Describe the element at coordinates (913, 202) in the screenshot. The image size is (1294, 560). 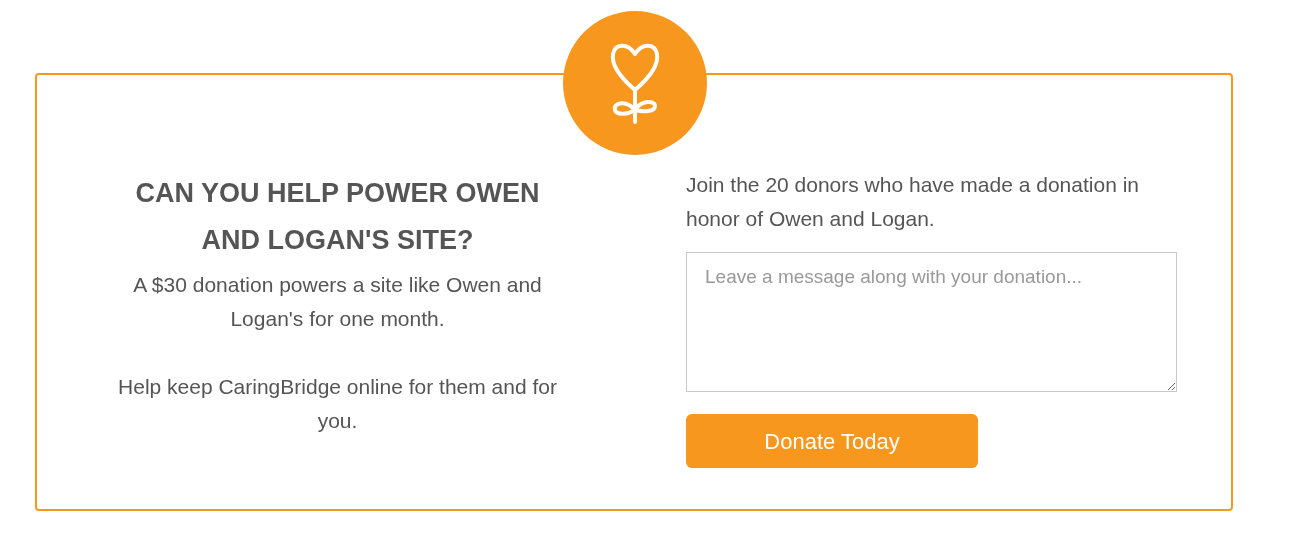
I see `donors-text: Join the 20 donors who have made a donation in honor of Owen and Logan.` at that location.